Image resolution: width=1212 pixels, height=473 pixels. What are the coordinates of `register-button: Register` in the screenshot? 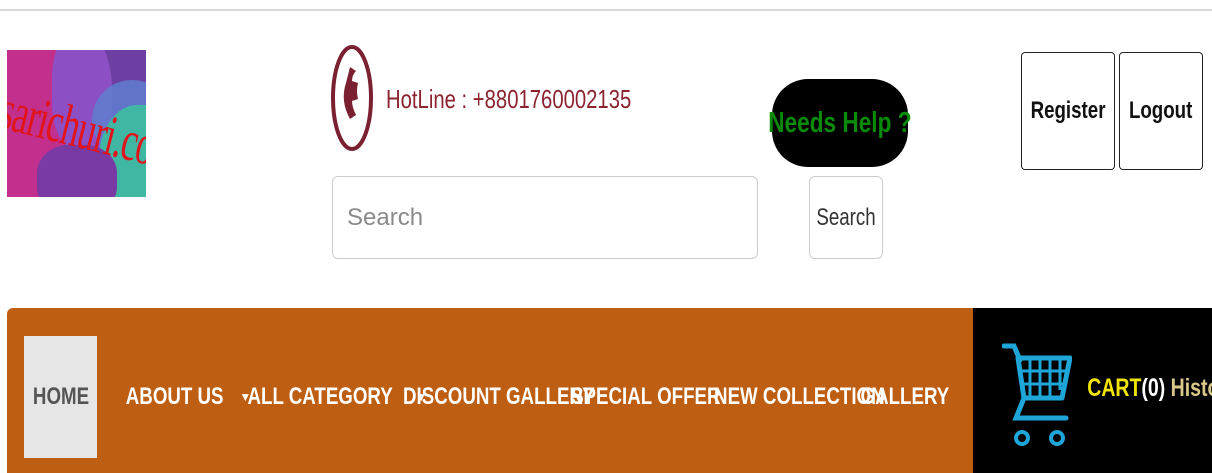 It's located at (1068, 111).